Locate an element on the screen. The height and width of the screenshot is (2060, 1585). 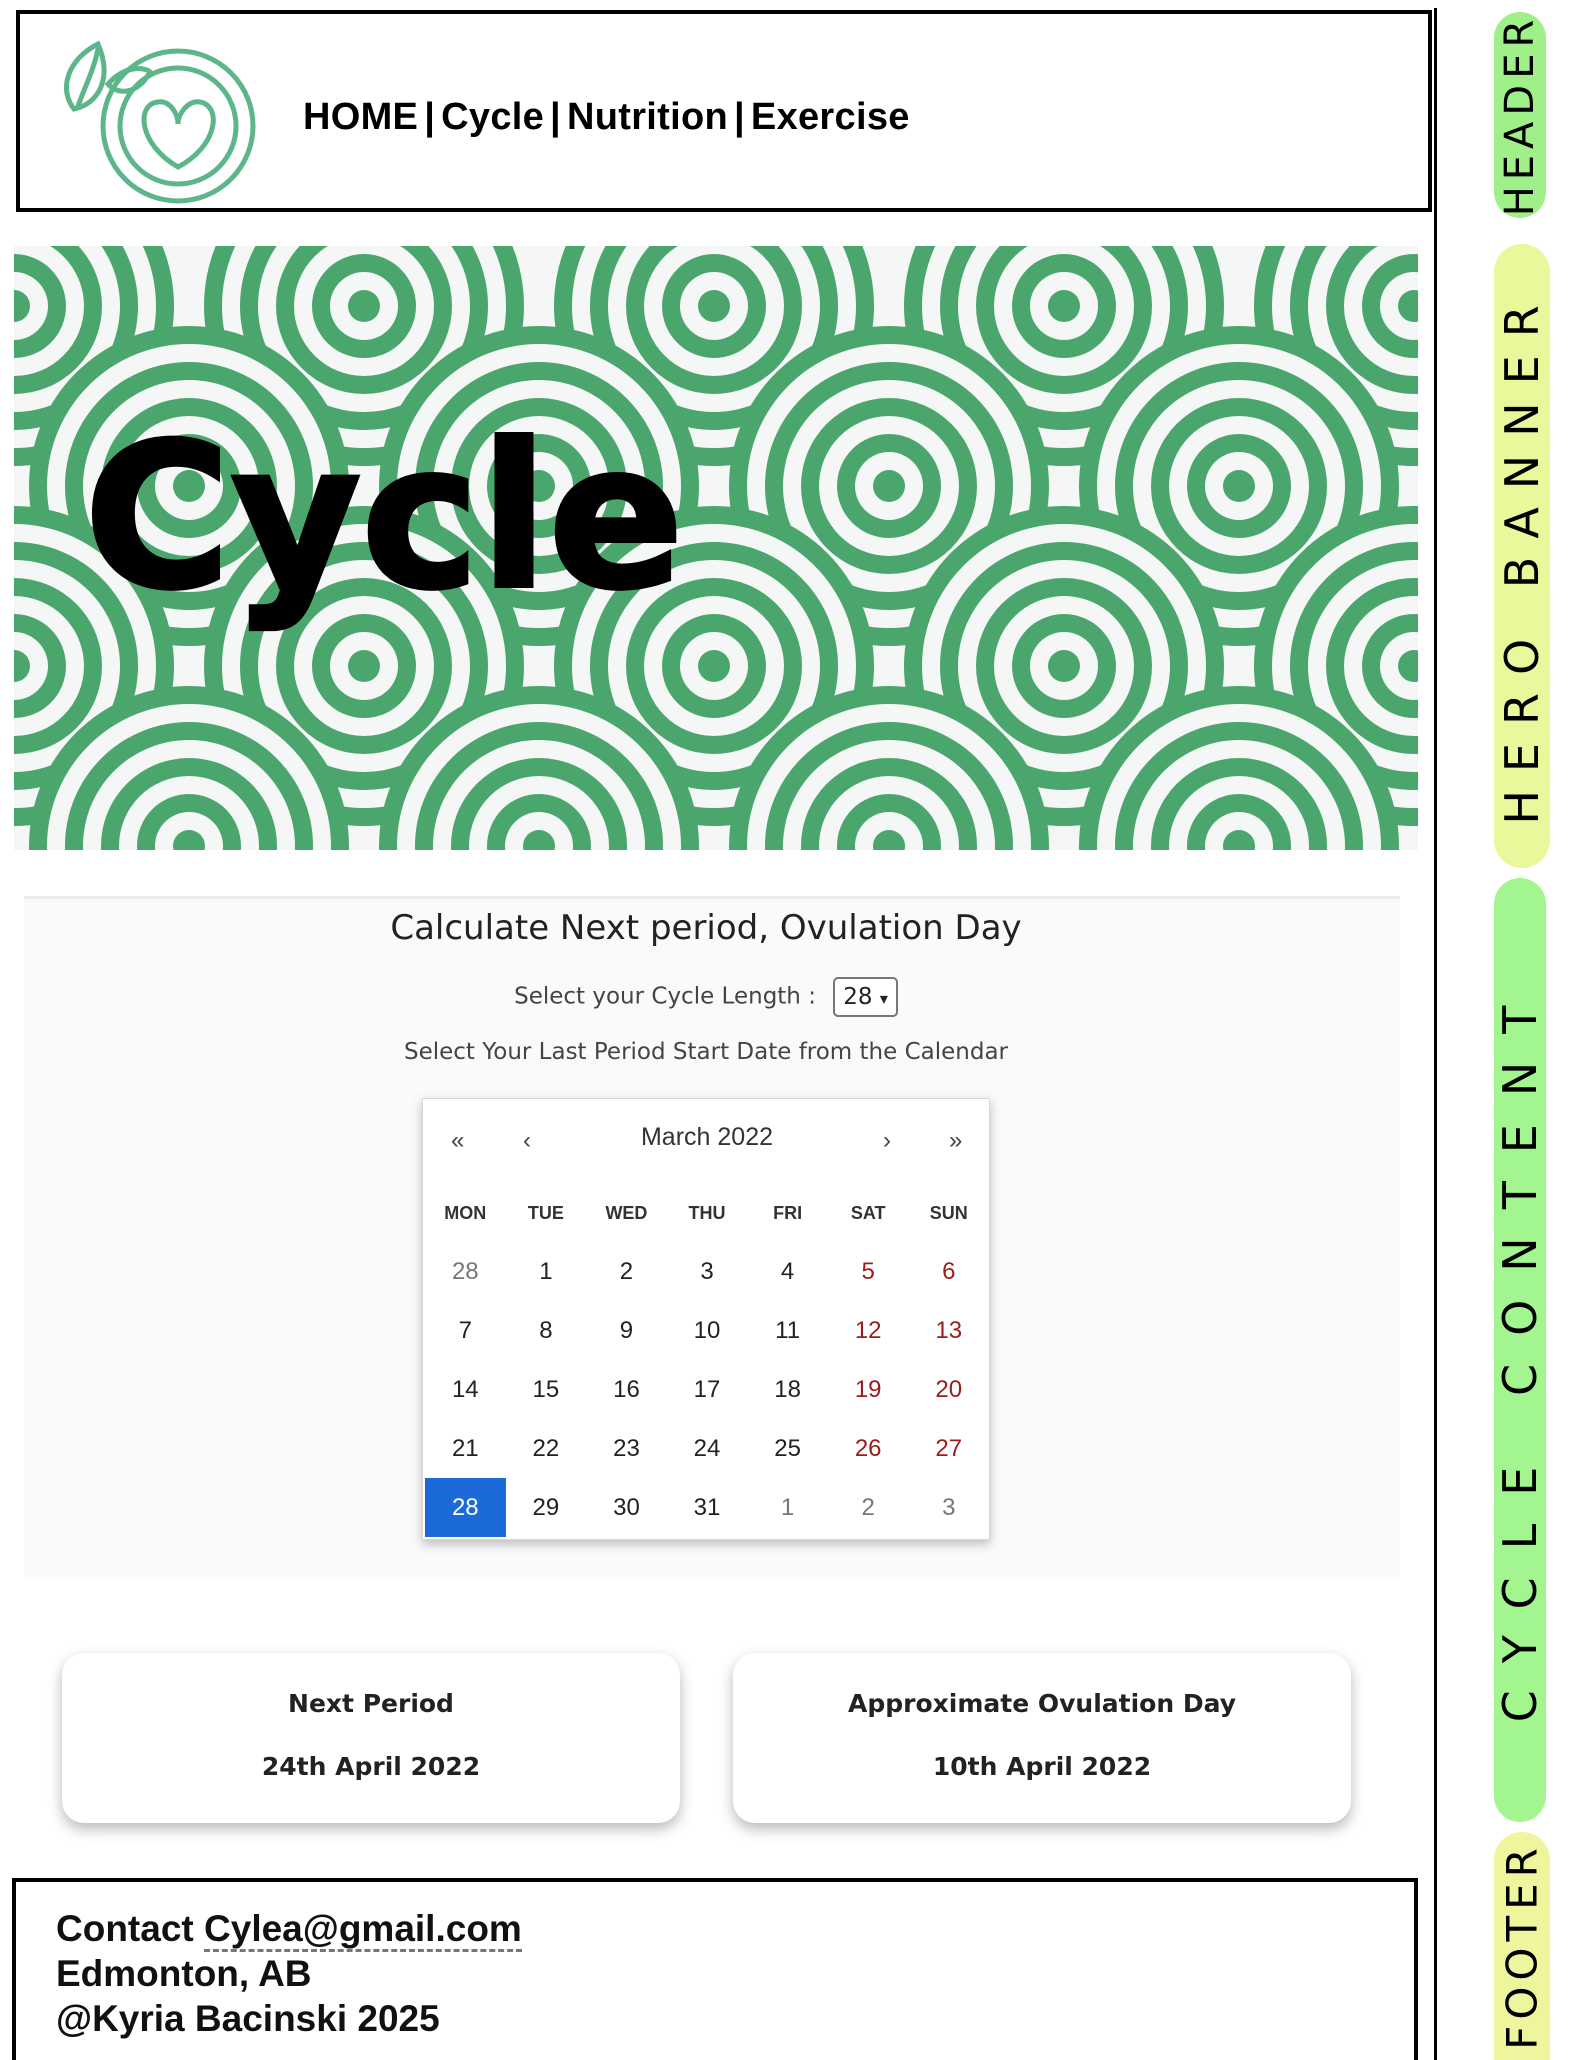
calendar-day: 4 is located at coordinates (787, 1271).